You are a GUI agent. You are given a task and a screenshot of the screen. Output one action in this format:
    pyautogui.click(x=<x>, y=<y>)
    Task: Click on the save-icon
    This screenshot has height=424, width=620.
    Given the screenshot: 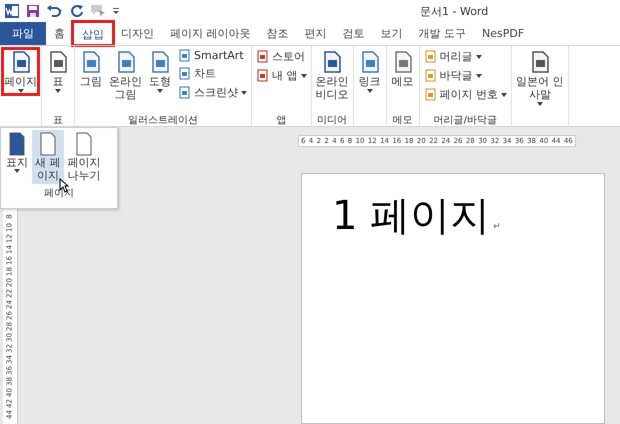 What is the action you would take?
    pyautogui.click(x=33, y=11)
    